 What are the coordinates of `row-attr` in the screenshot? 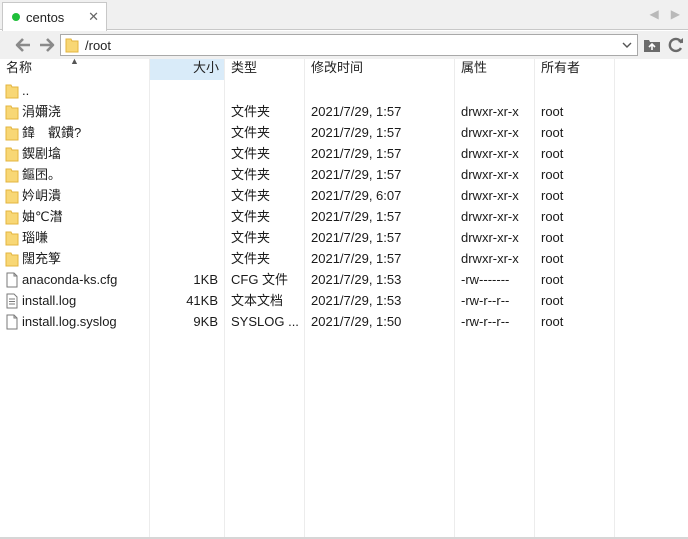 It's located at (497, 90).